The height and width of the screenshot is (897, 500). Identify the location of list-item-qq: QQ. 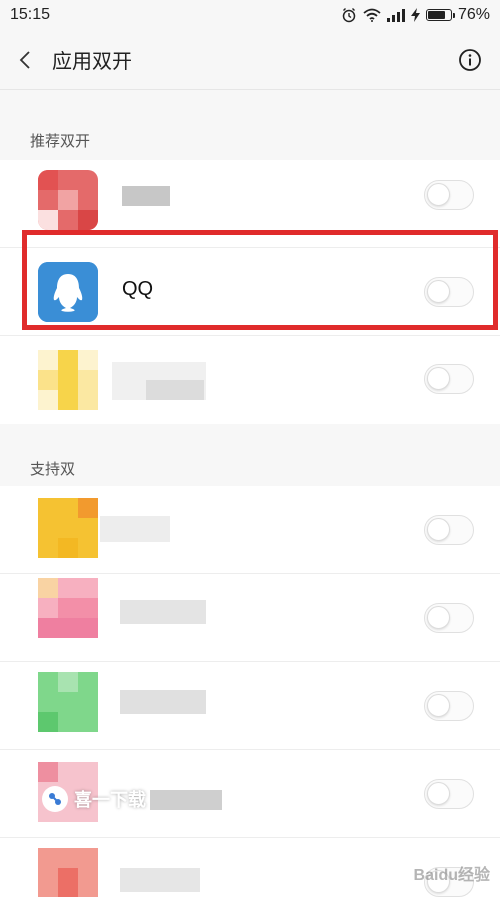
(250, 292).